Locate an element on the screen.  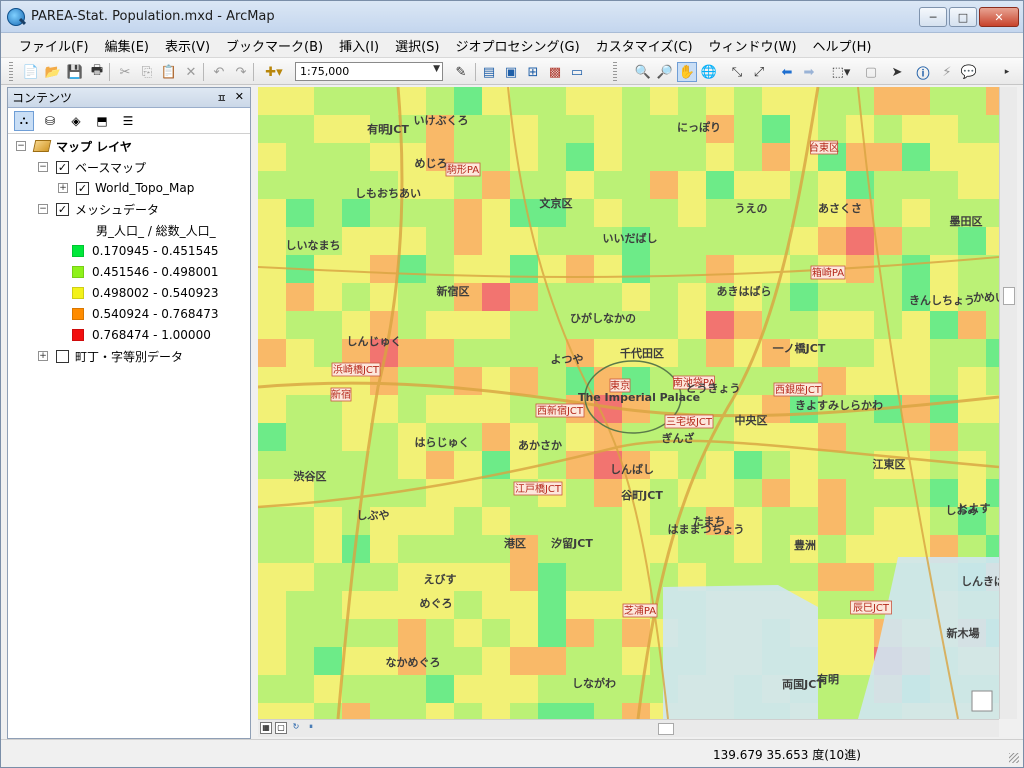
list-by-visibility-icon: ◈ is located at coordinates (76, 121).